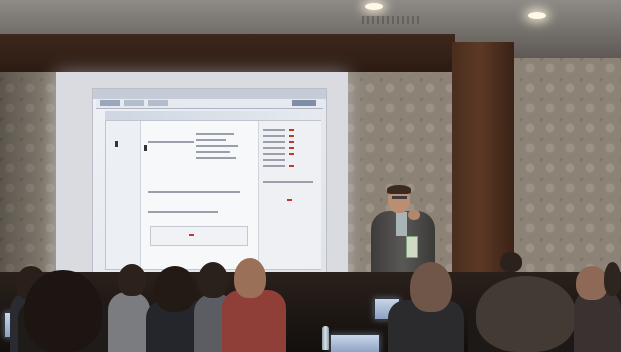  What do you see at coordinates (399, 197) in the screenshot?
I see `presenter-glasses` at bounding box center [399, 197].